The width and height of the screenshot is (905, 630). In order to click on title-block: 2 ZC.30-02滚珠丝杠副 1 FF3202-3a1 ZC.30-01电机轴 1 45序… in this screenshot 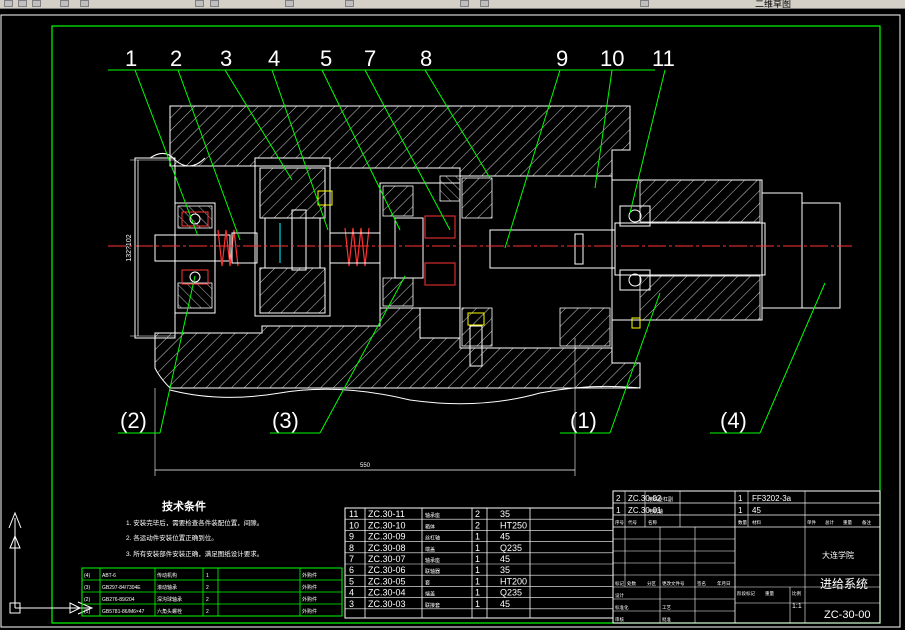, I will do `click(746, 557)`.